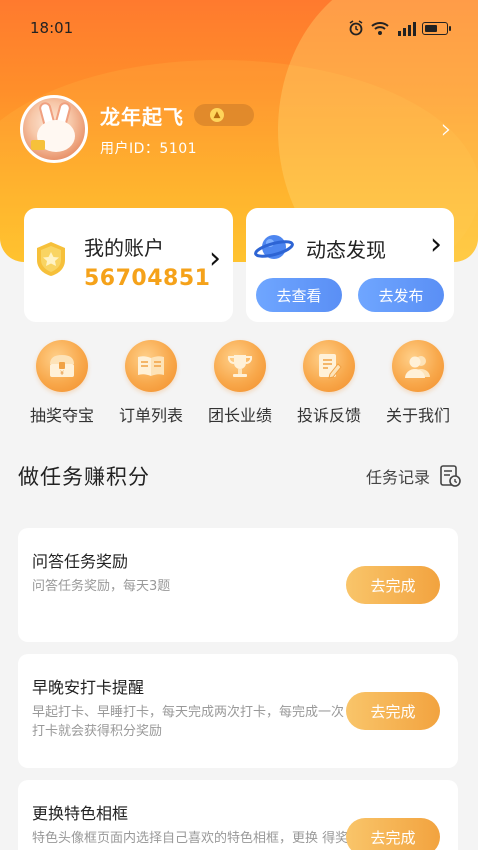 The height and width of the screenshot is (850, 478). Describe the element at coordinates (239, 415) in the screenshot. I see `shortcut-label: 团长业绩` at that location.